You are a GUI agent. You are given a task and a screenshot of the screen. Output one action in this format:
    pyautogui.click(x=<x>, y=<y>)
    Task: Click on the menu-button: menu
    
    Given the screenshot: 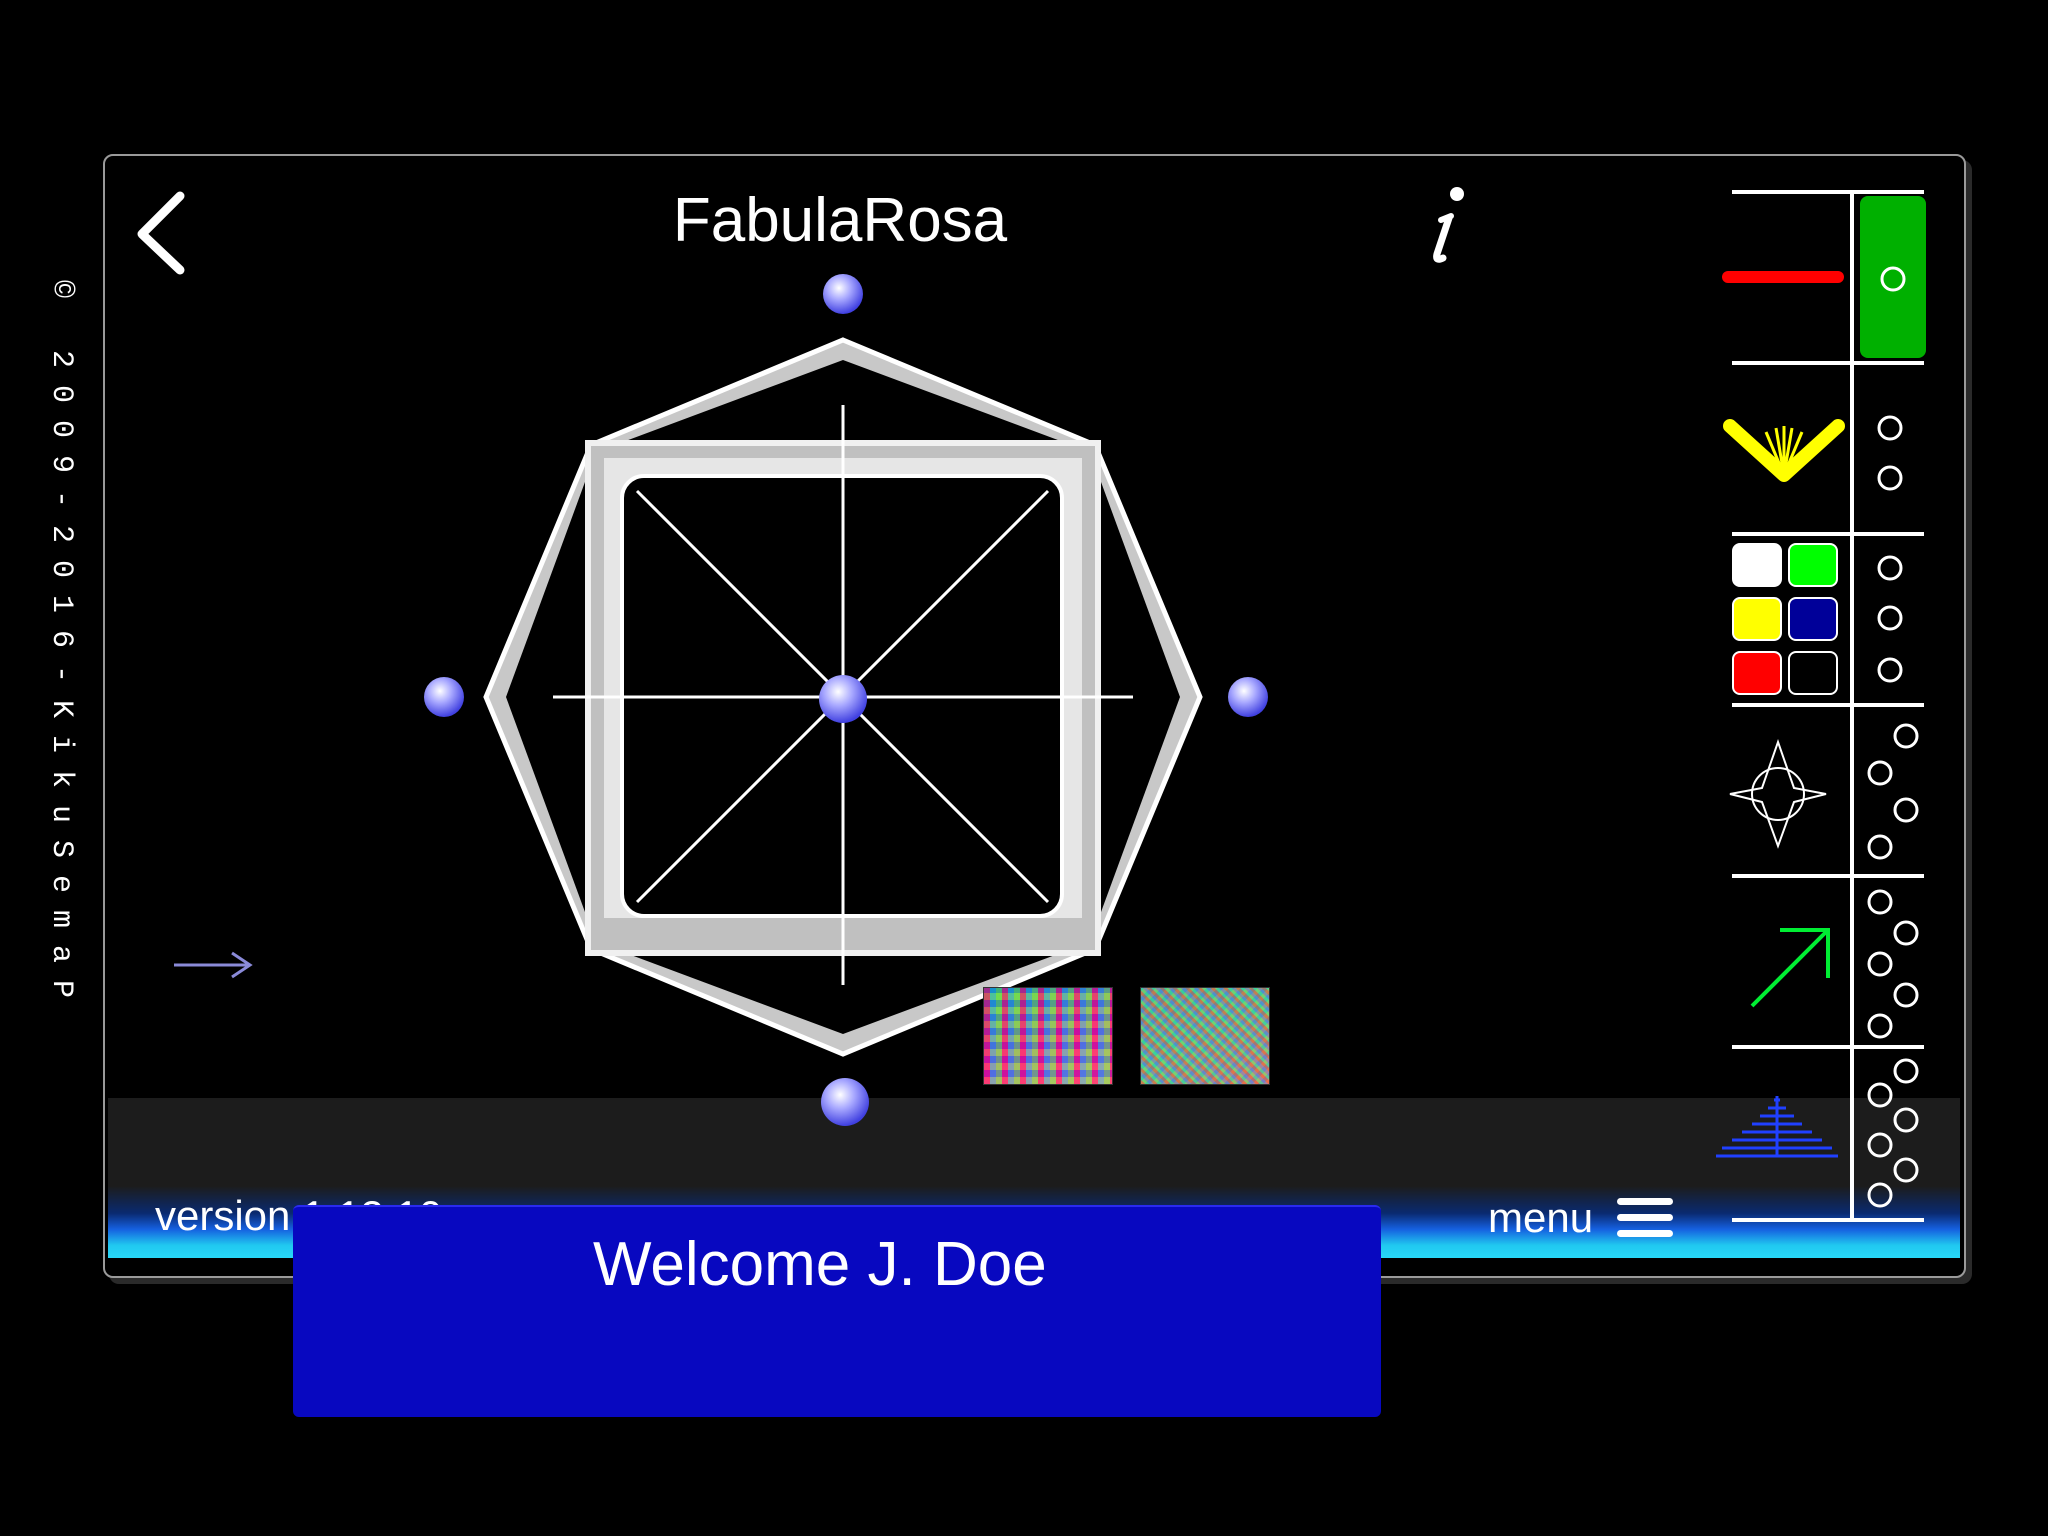 What is the action you would take?
    pyautogui.click(x=1581, y=1218)
    